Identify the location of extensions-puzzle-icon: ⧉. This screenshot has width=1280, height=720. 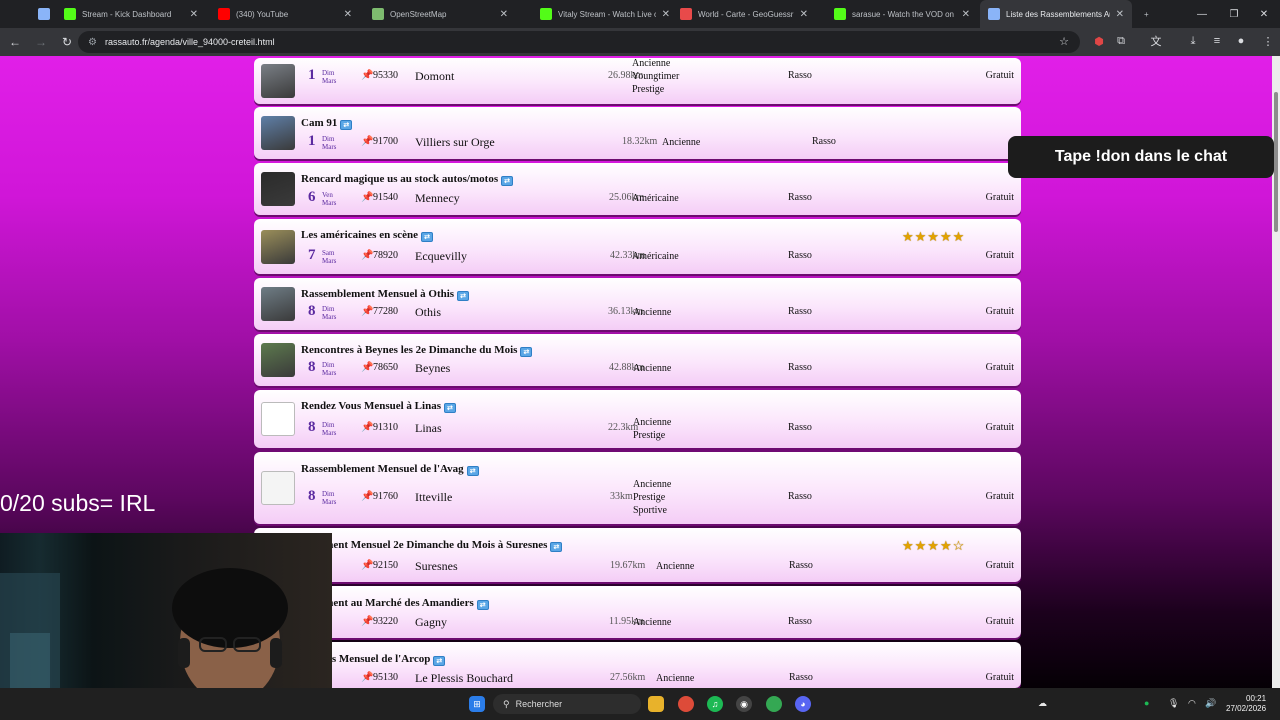
(1121, 41).